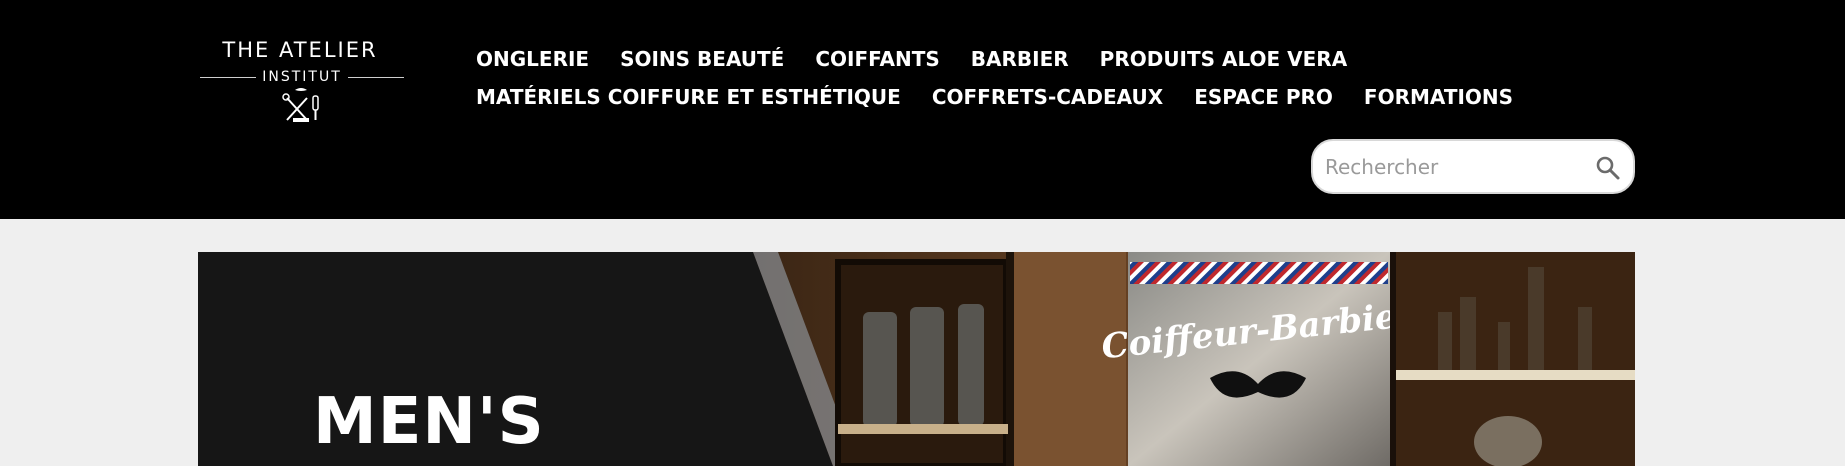  What do you see at coordinates (1020, 59) in the screenshot?
I see `nav-item-barbier: BARBIER` at bounding box center [1020, 59].